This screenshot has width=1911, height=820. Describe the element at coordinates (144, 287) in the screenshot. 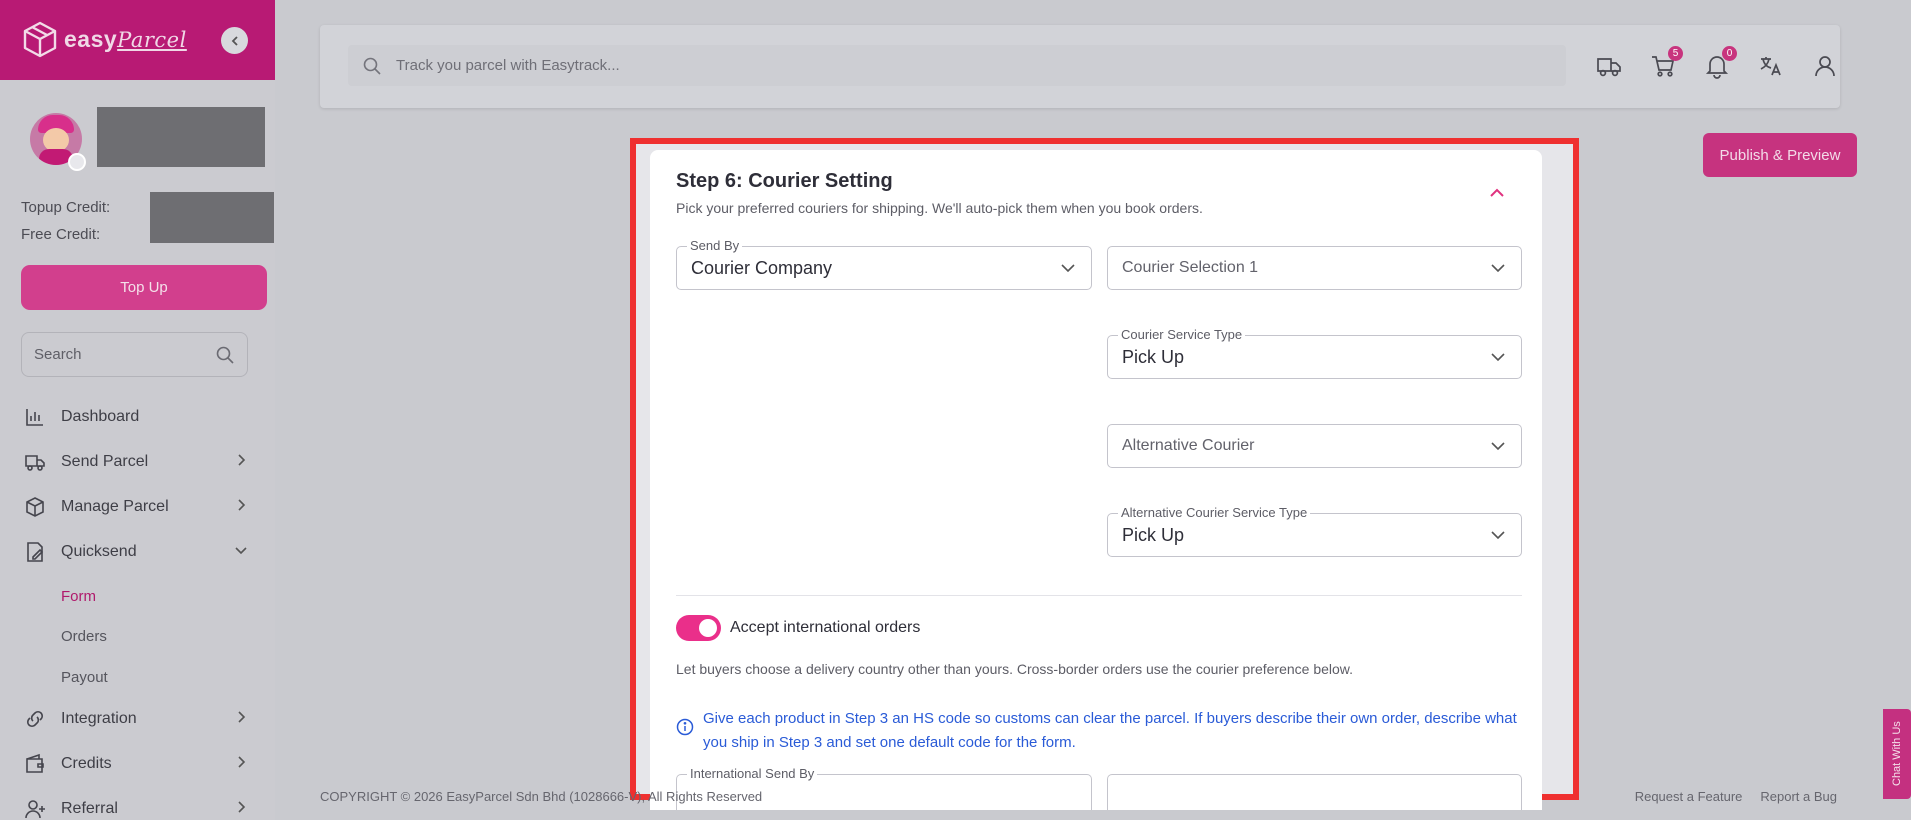

I see `top-up-button: Top Up` at that location.